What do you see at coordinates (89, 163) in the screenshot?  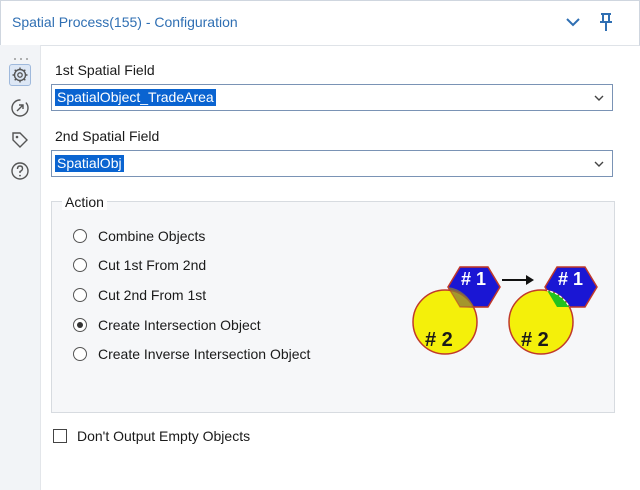 I see `second-spatial-field-value: SpatialObj` at bounding box center [89, 163].